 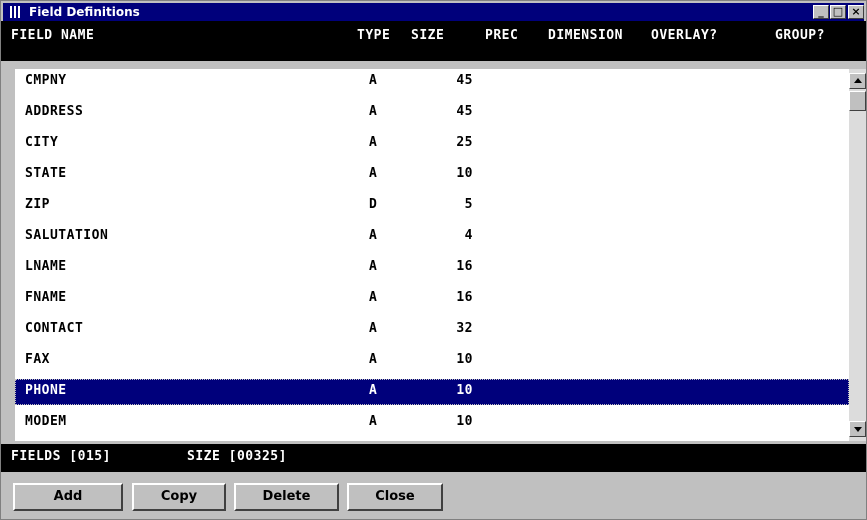 What do you see at coordinates (800, 35) in the screenshot?
I see `col-group: GROUP?` at bounding box center [800, 35].